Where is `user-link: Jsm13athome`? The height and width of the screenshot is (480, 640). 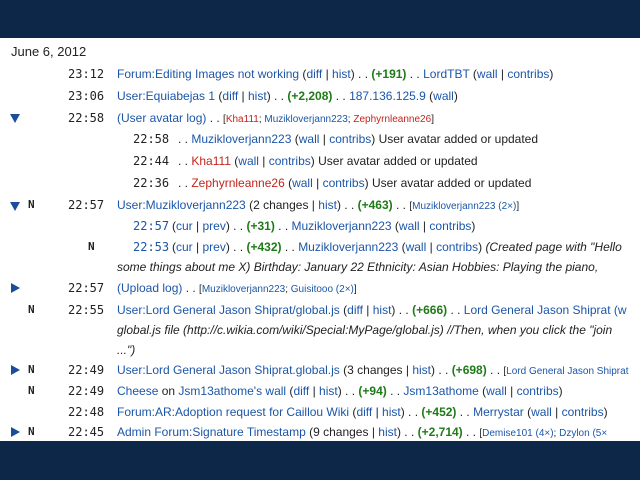
user-link: Jsm13athome is located at coordinates (440, 391).